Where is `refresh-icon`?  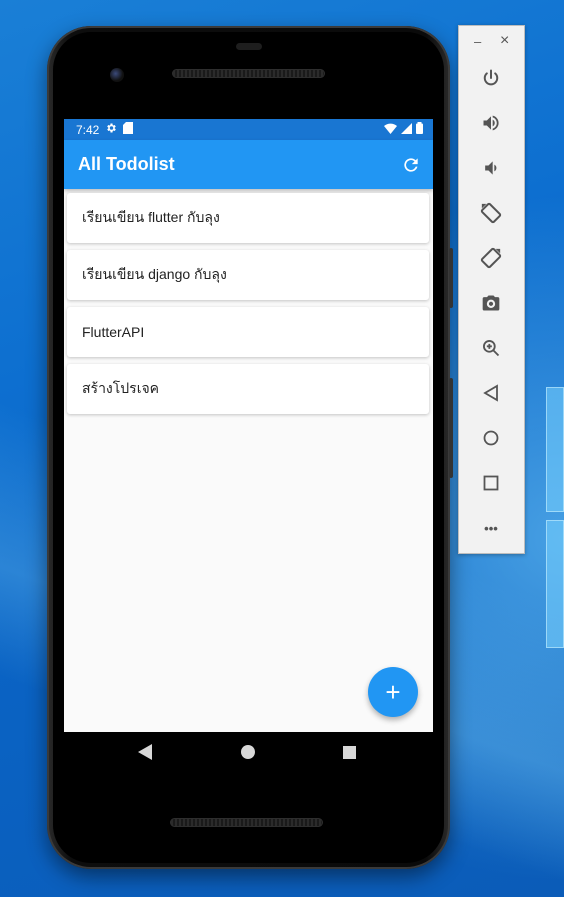
refresh-icon is located at coordinates (411, 165).